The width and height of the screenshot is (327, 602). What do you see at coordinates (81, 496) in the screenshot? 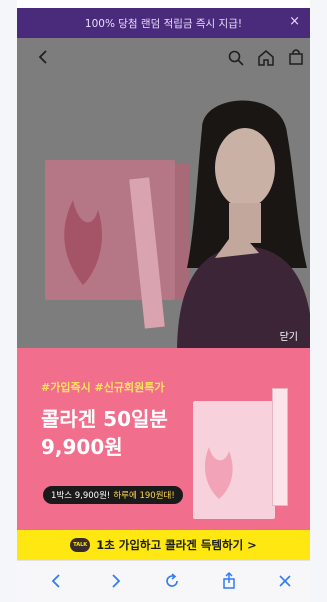
I see `pill-text: 1박스 9,900원!` at bounding box center [81, 496].